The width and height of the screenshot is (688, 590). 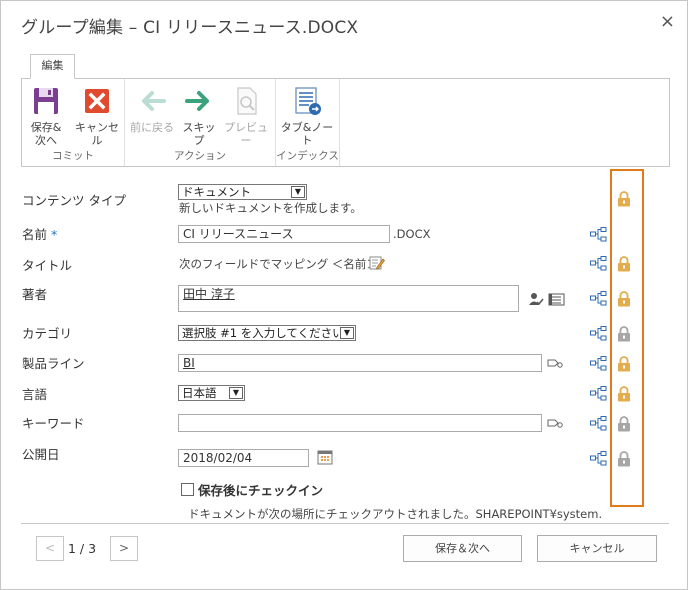 What do you see at coordinates (348, 298) in the screenshot?
I see `author-input: 田中 淳子` at bounding box center [348, 298].